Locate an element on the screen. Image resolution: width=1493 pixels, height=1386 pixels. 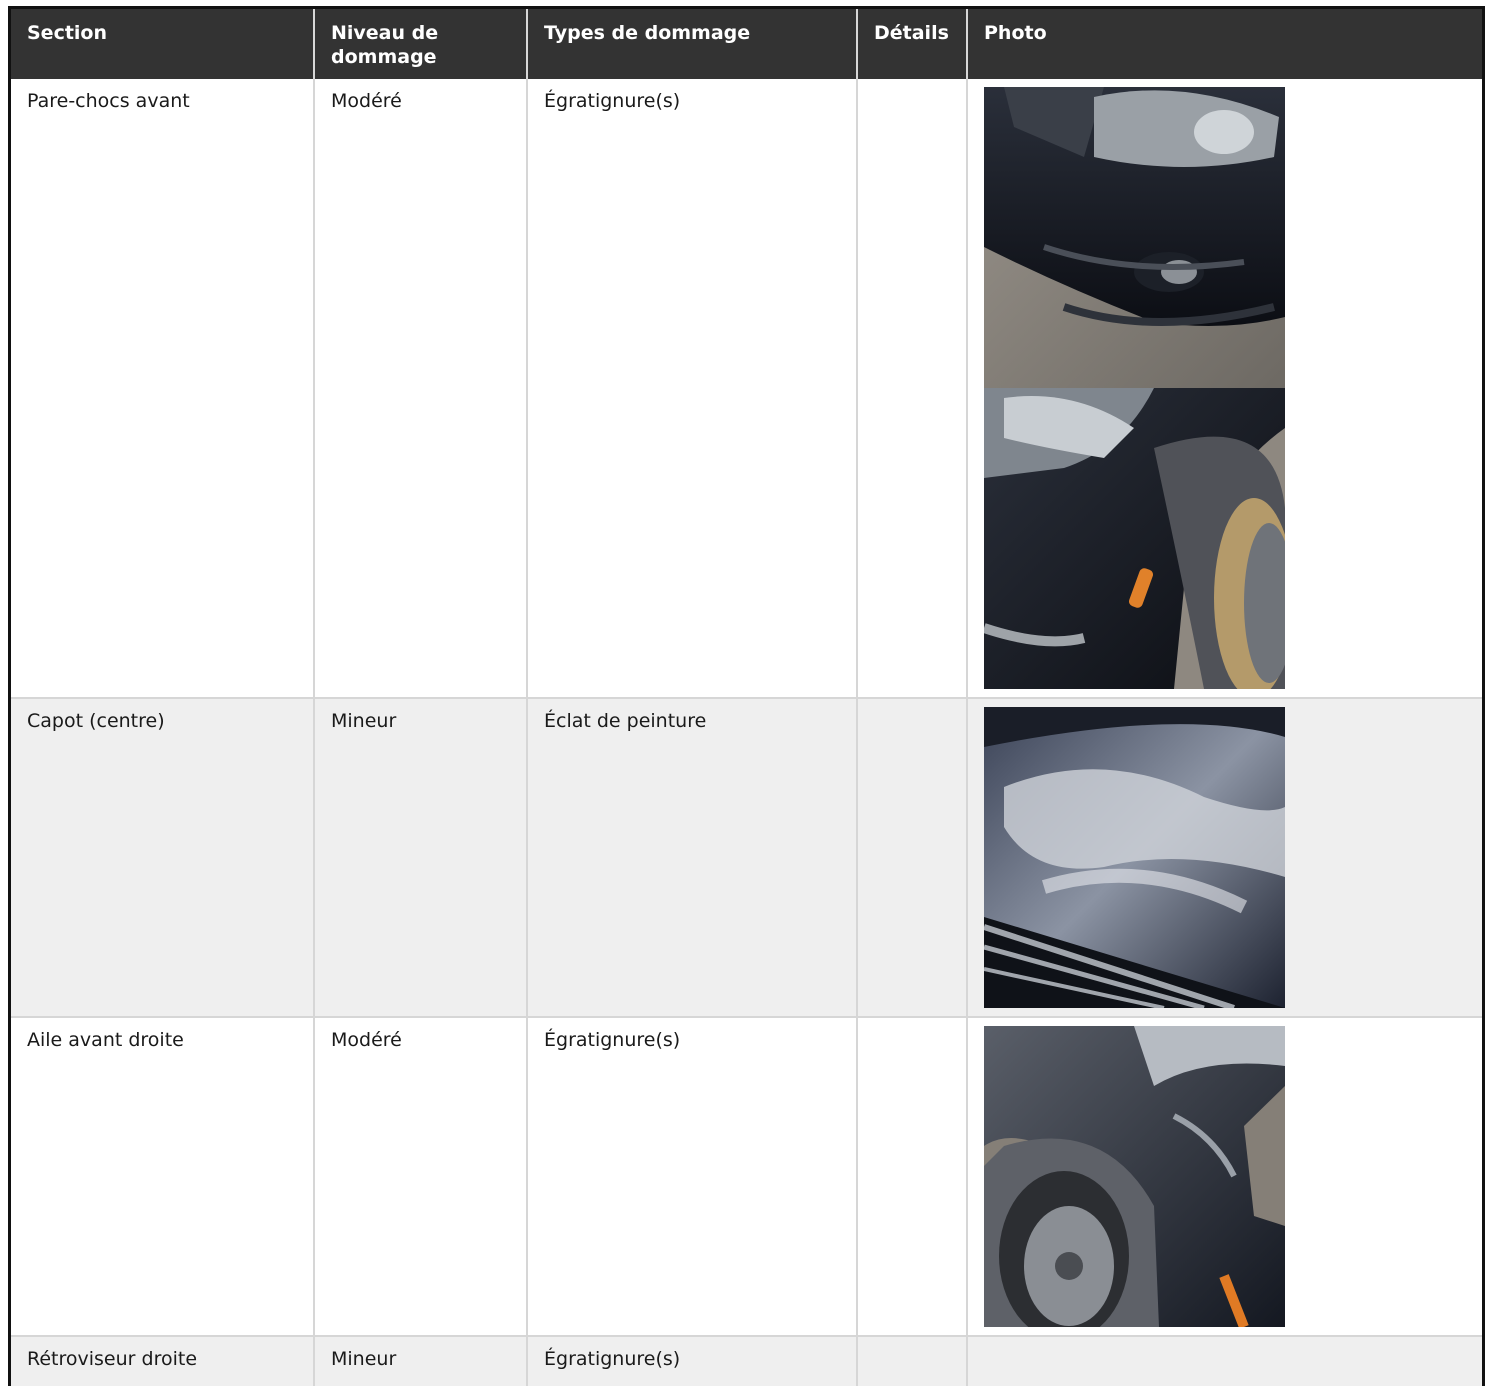
header-types: Types de dommage is located at coordinates (692, 44).